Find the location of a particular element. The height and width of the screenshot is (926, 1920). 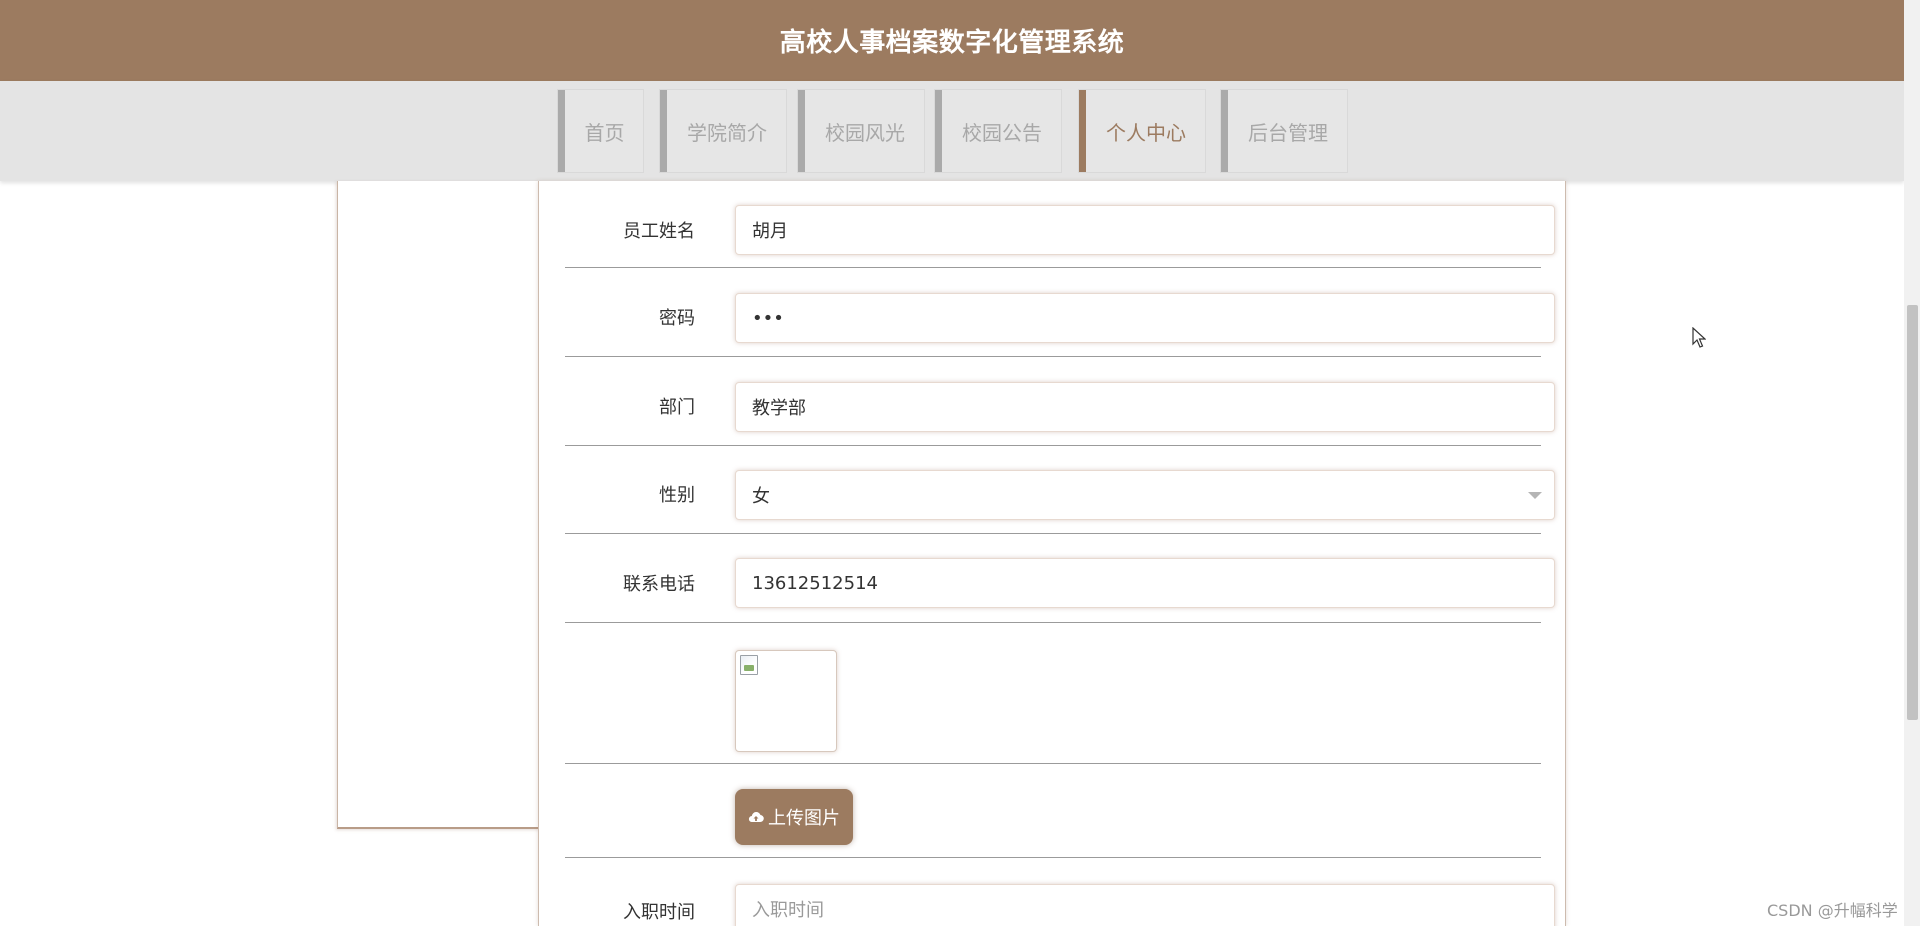

gender-value: 女 is located at coordinates (761, 496).